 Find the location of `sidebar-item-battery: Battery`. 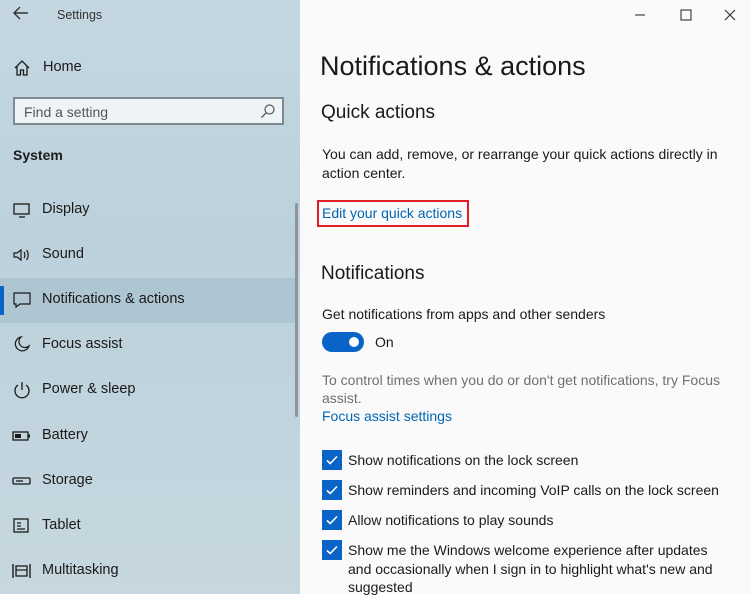

sidebar-item-battery: Battery is located at coordinates (148, 436).